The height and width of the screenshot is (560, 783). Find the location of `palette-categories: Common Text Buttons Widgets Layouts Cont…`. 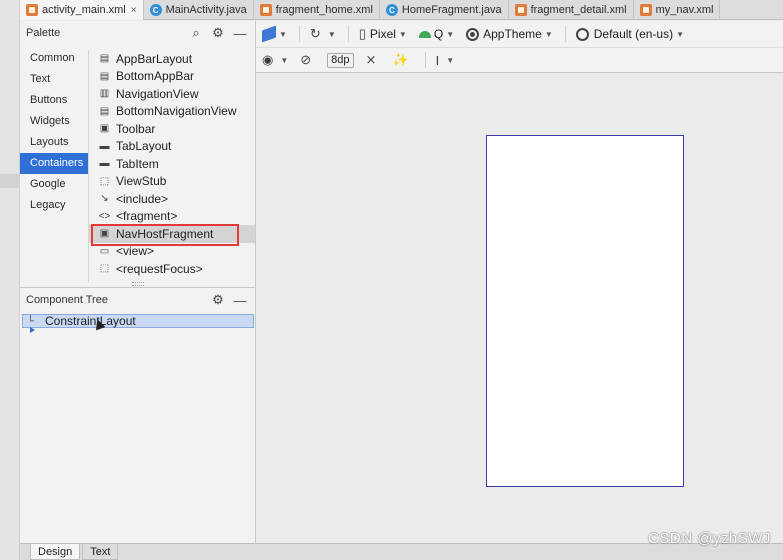

palette-categories: Common Text Buttons Widgets Layouts Cont… is located at coordinates (54, 132).